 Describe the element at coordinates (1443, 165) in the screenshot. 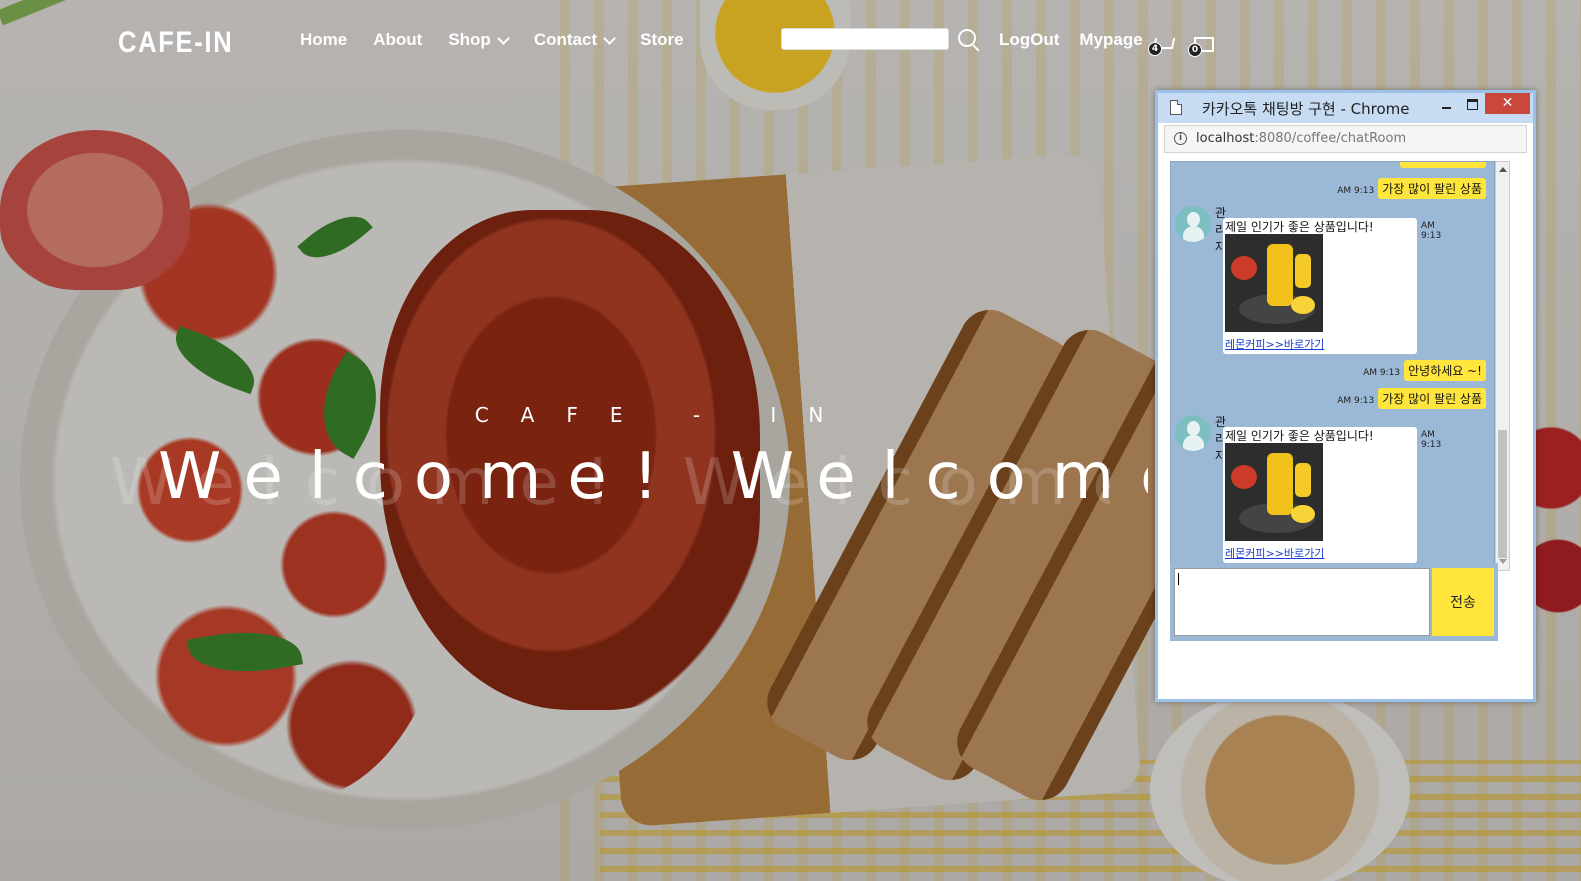

I see `cut-off-bubble` at that location.